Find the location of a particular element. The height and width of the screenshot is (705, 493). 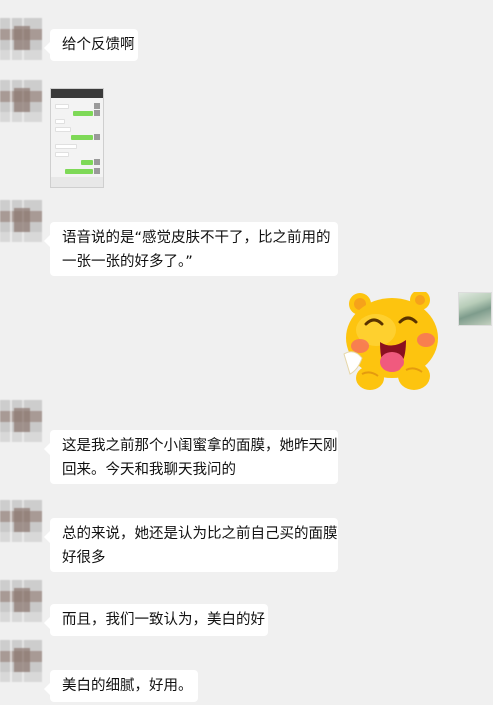

message-bubble: 美白的细腻，好用。 is located at coordinates (121, 686).